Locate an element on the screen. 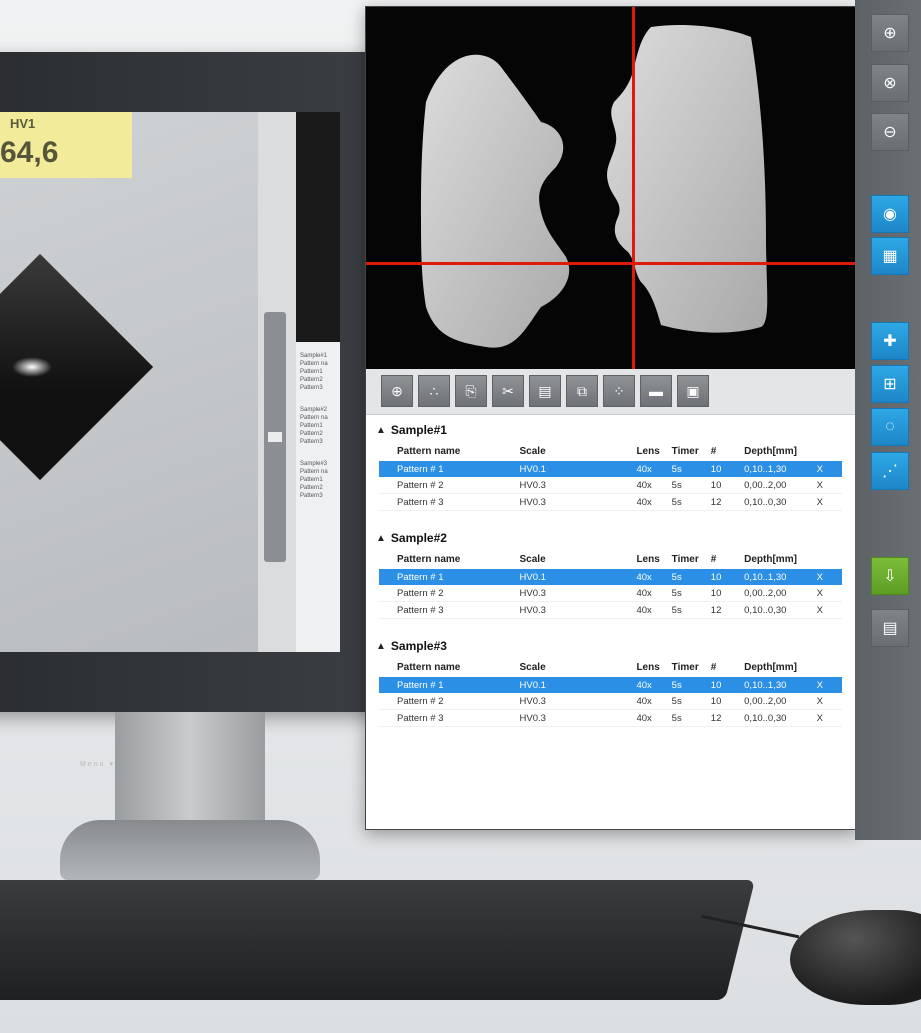 This screenshot has height=1033, width=921. pattern-points-button: ∴ is located at coordinates (434, 391).